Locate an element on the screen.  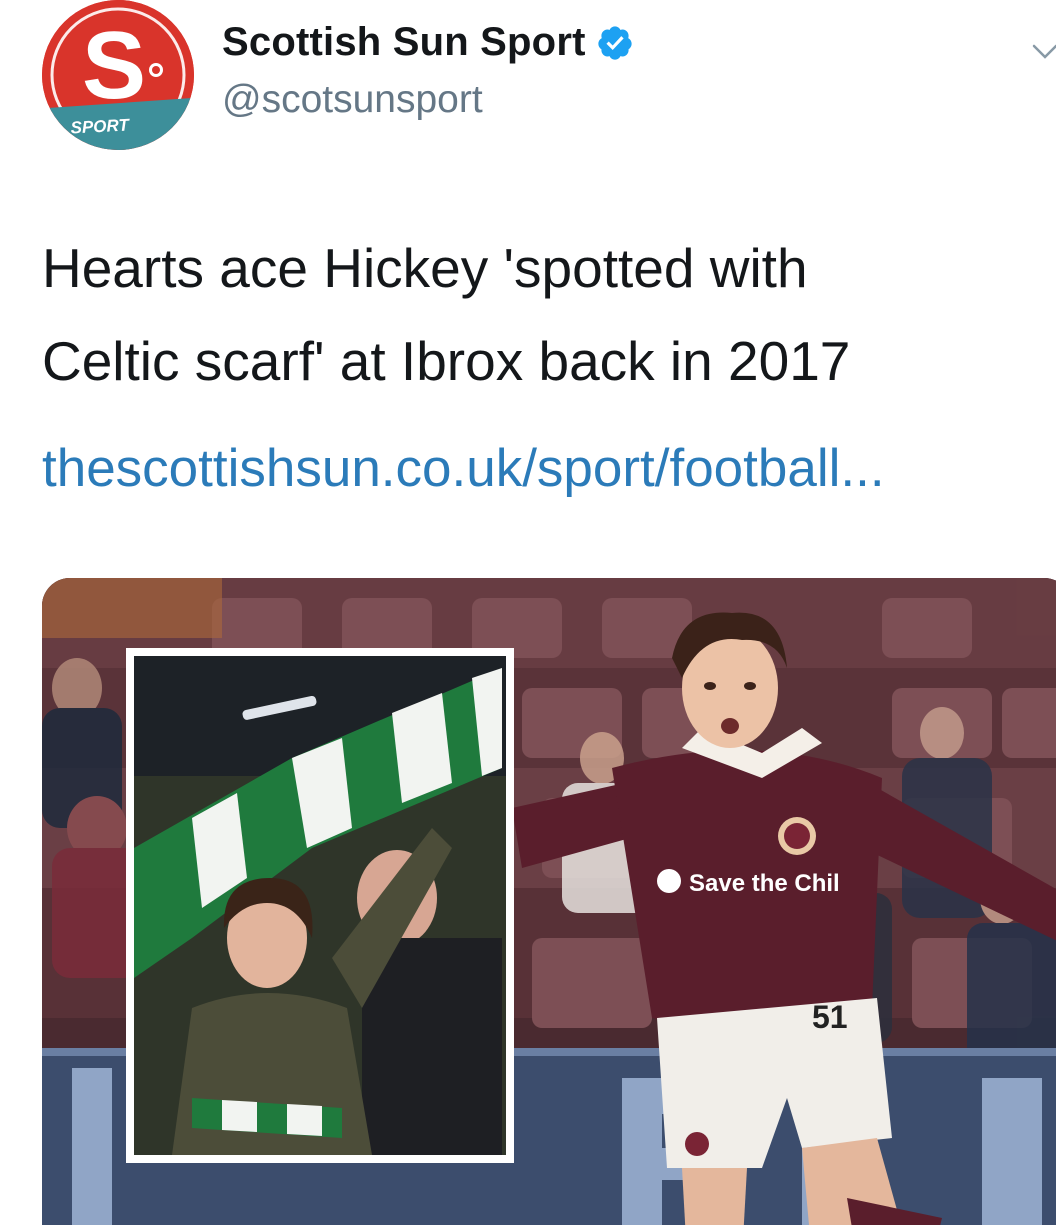
account-handle: @scotsunsport is located at coordinates (352, 100).